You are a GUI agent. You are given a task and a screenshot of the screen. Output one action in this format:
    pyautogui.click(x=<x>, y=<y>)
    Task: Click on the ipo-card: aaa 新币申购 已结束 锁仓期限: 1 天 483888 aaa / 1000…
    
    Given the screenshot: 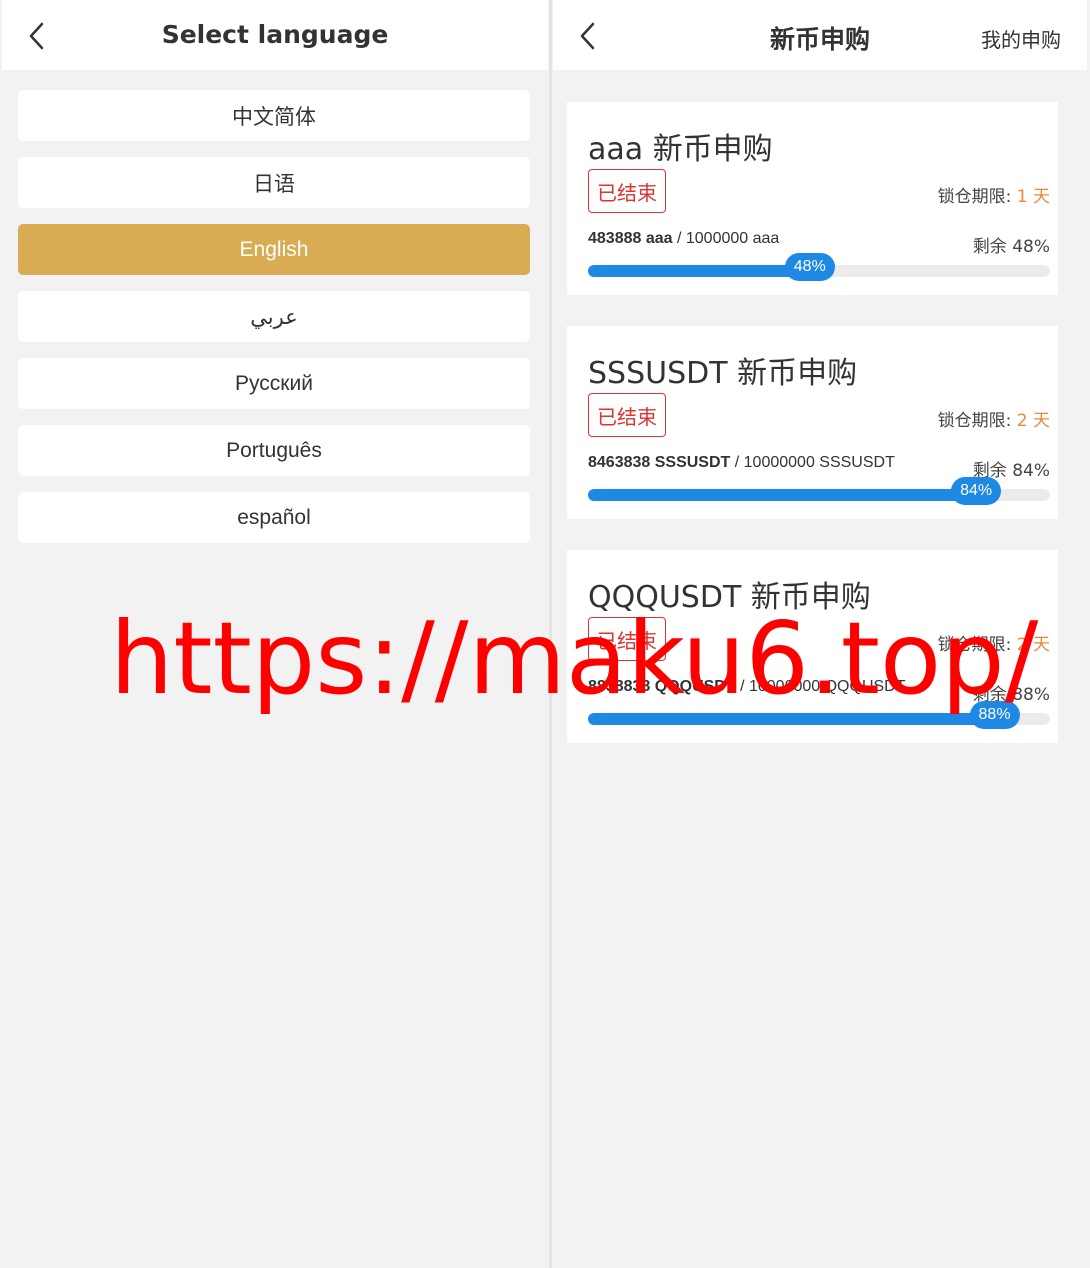 What is the action you would take?
    pyautogui.click(x=812, y=198)
    